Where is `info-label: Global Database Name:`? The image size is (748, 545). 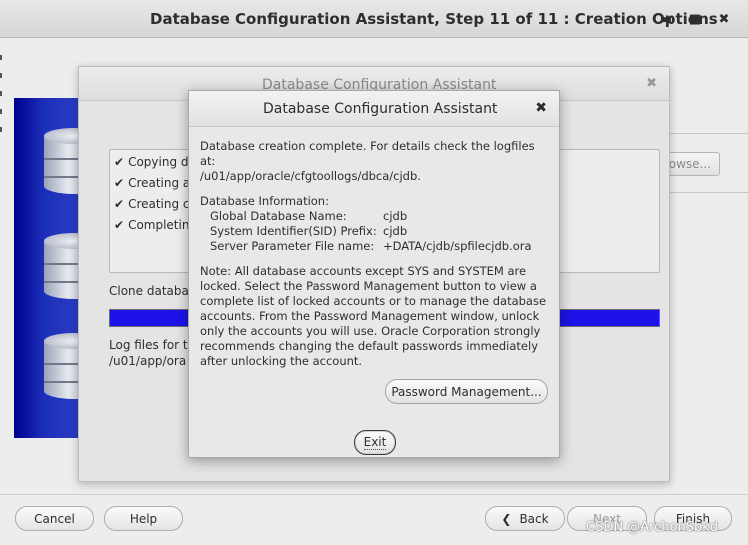
info-label: Global Database Name: is located at coordinates (278, 216).